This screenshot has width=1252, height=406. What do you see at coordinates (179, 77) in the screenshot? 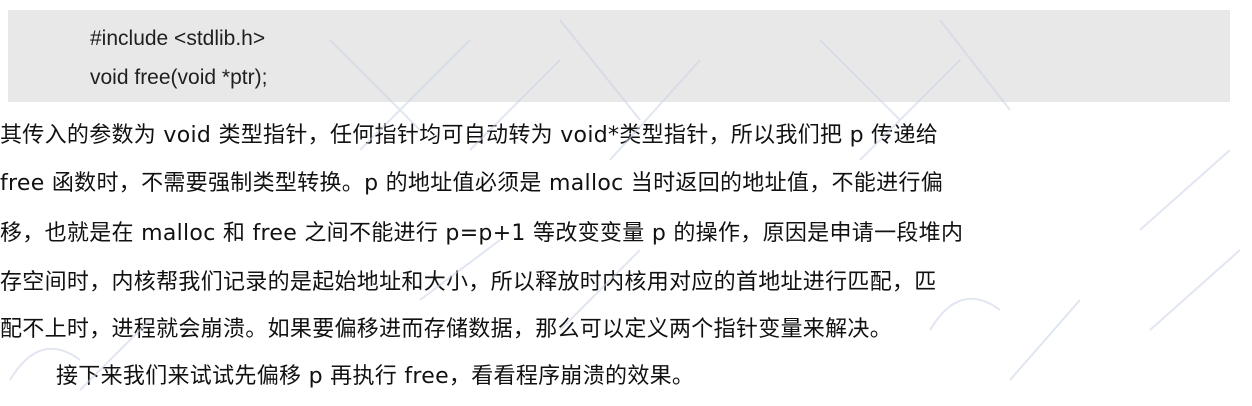
I see `code-line-free-signature: void free(void *ptr);` at bounding box center [179, 77].